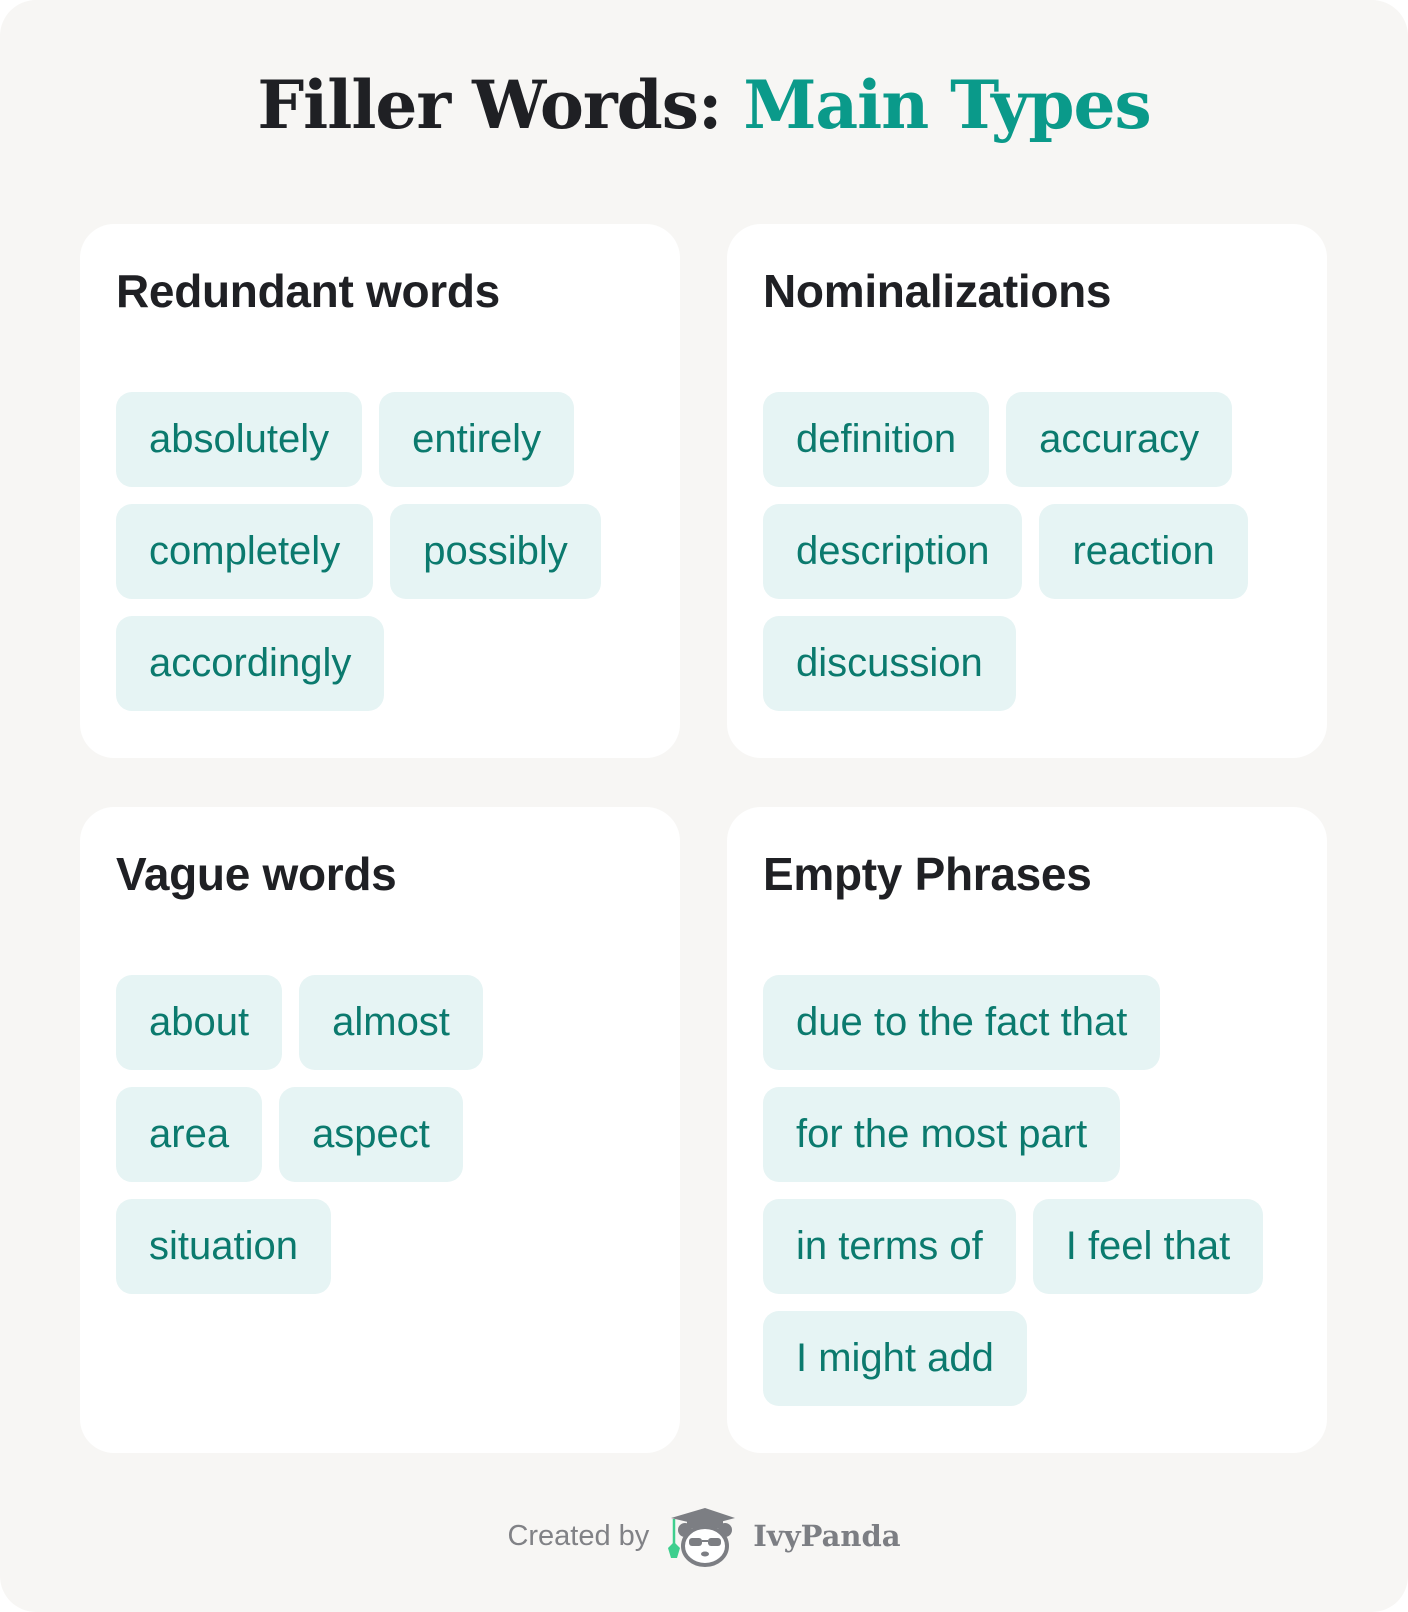  I want to click on card-heading: Redundant words, so click(308, 291).